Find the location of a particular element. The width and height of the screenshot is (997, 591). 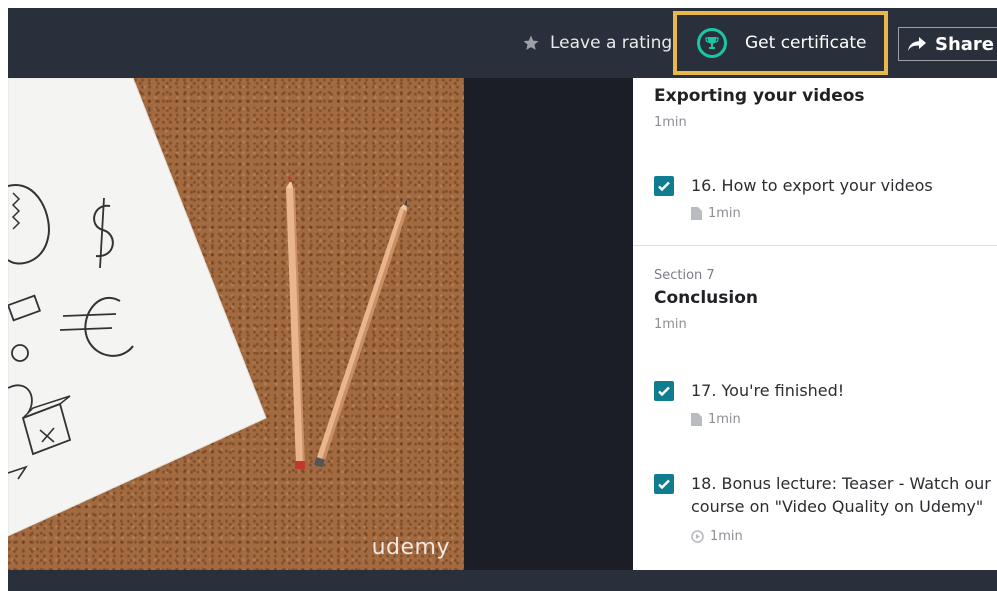

section-header-6: Exporting your videos 1min is located at coordinates (819, 108).